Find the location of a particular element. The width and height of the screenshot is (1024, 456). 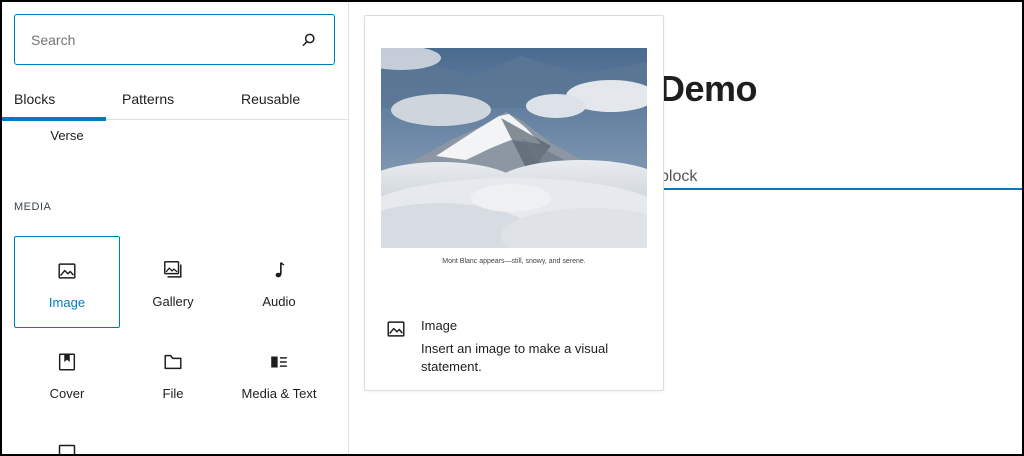

tab-reusable: Reusable is located at coordinates (293, 99).